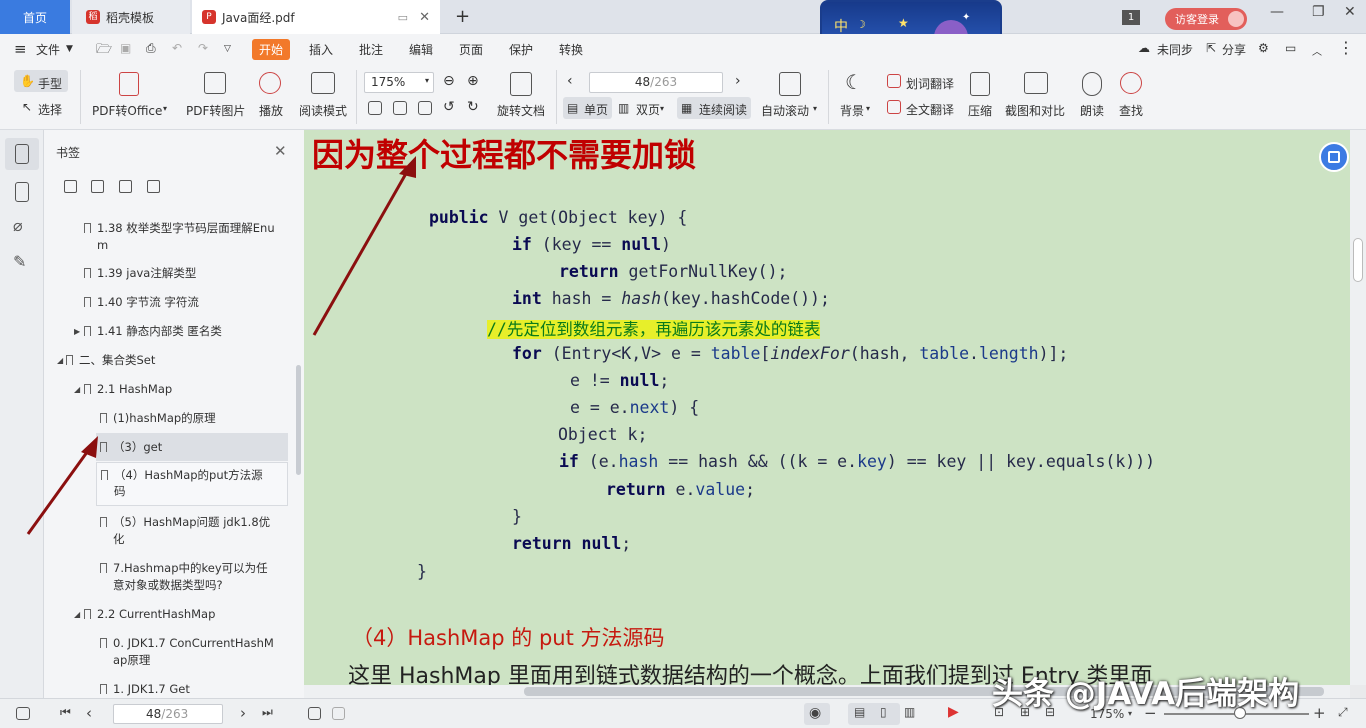 The width and height of the screenshot is (1366, 728). Describe the element at coordinates (243, 713) in the screenshot. I see `status-next-page-icon: ›` at that location.